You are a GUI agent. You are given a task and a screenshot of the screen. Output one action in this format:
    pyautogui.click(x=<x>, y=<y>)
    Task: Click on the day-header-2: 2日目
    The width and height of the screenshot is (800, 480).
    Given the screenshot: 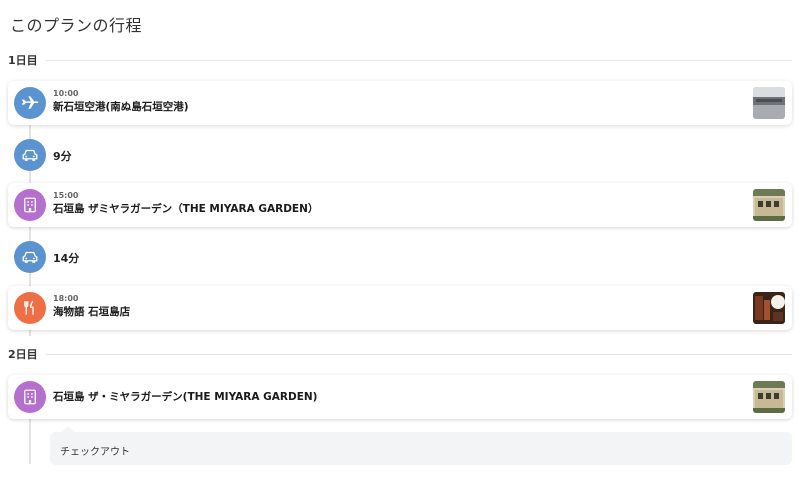 What is the action you would take?
    pyautogui.click(x=400, y=354)
    